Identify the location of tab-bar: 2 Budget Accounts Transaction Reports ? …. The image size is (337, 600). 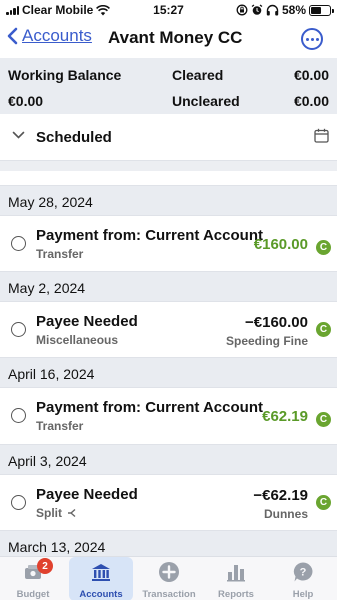
(168, 578).